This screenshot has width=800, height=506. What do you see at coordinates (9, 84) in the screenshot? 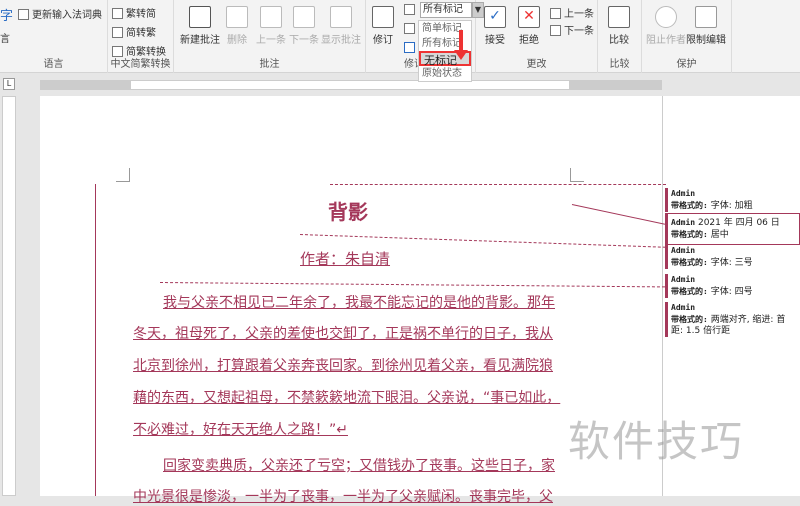
I see `tab-selector-button: L` at bounding box center [9, 84].